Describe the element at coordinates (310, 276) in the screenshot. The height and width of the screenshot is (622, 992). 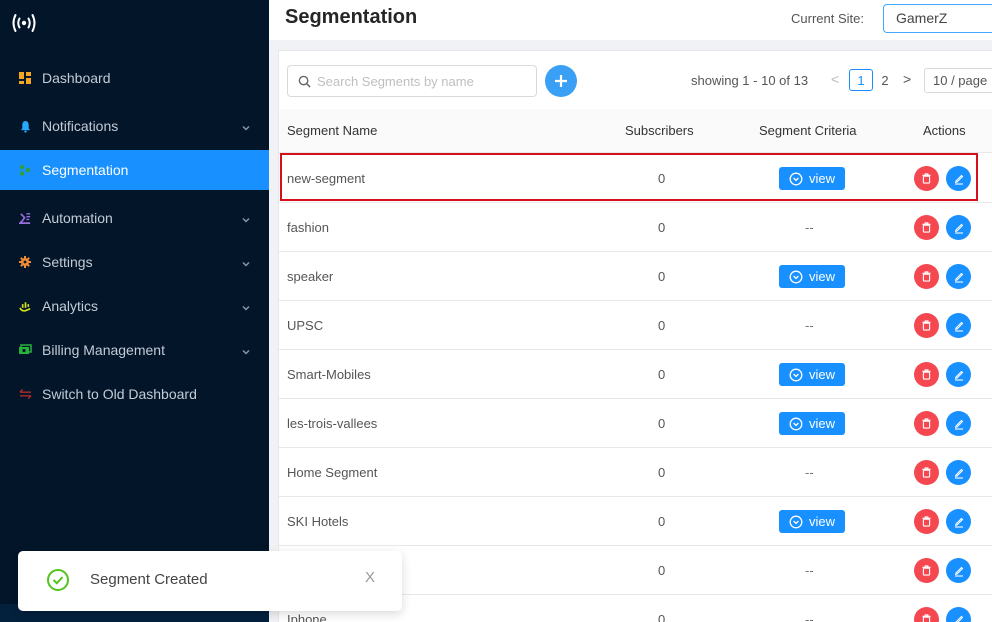
I see `segment-name: speaker` at that location.